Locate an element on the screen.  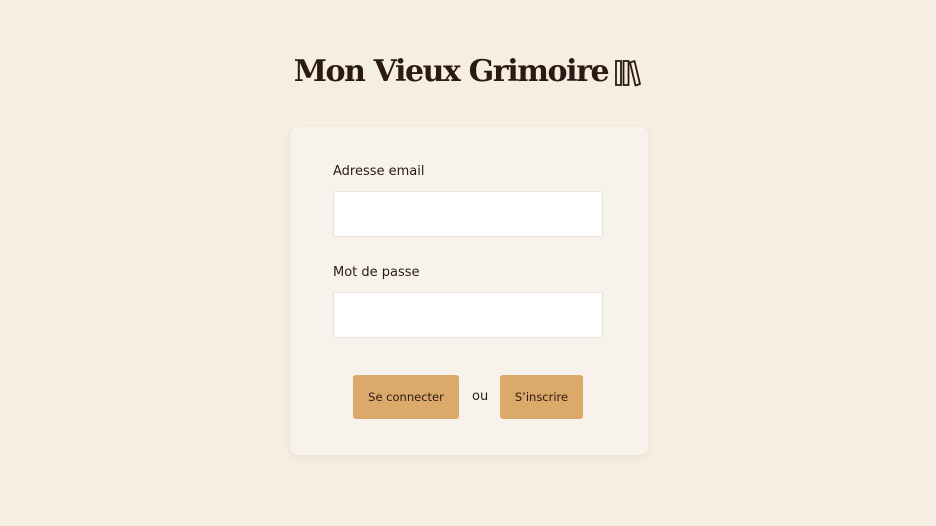
site-header: Mon Vieux Grimoire is located at coordinates (468, 72).